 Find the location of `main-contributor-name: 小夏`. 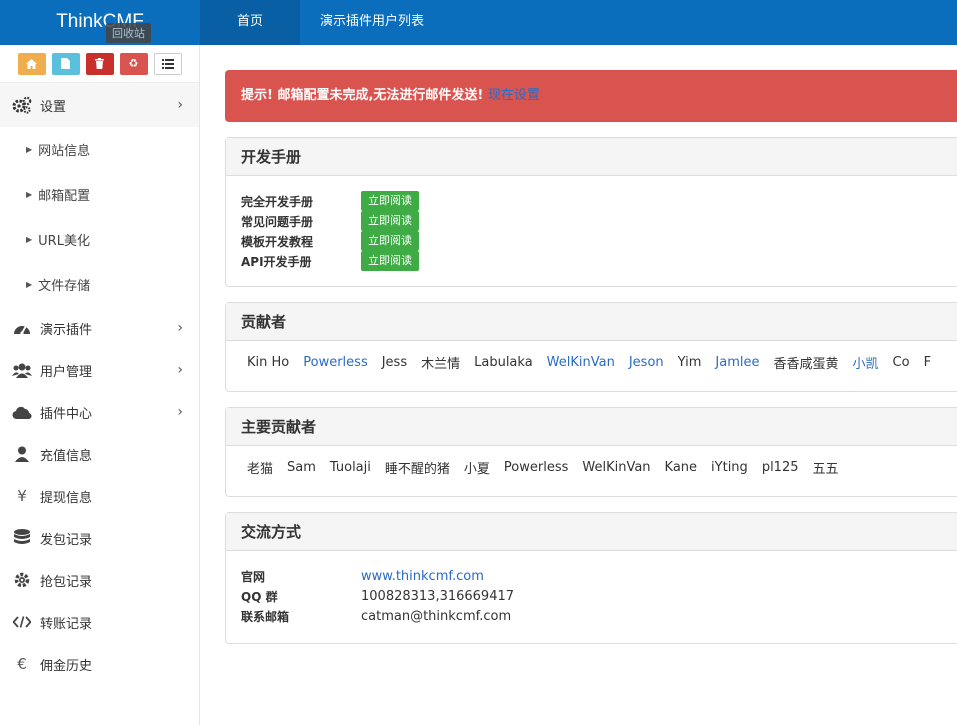

main-contributor-name: 小夏 is located at coordinates (476, 469).